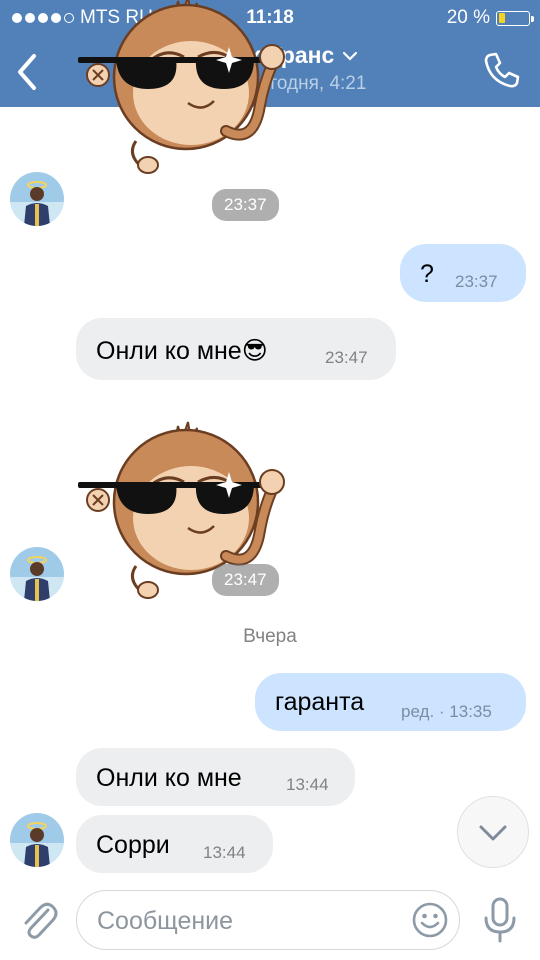  Describe the element at coordinates (270, 636) in the screenshot. I see `date-separator: Вчера` at that location.